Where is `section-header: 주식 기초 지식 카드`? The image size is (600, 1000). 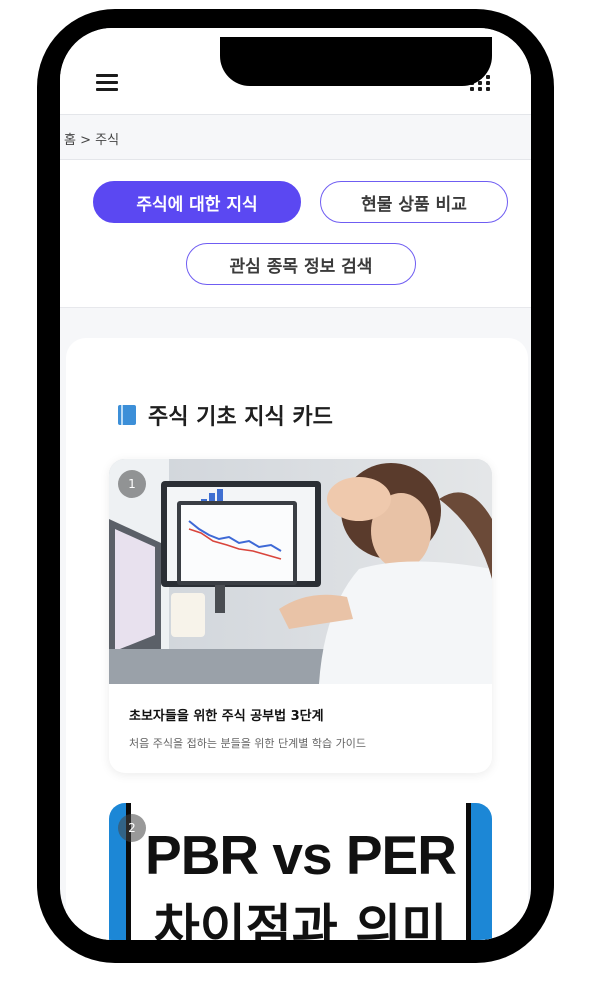
section-header: 주식 기초 지식 카드 is located at coordinates (225, 415).